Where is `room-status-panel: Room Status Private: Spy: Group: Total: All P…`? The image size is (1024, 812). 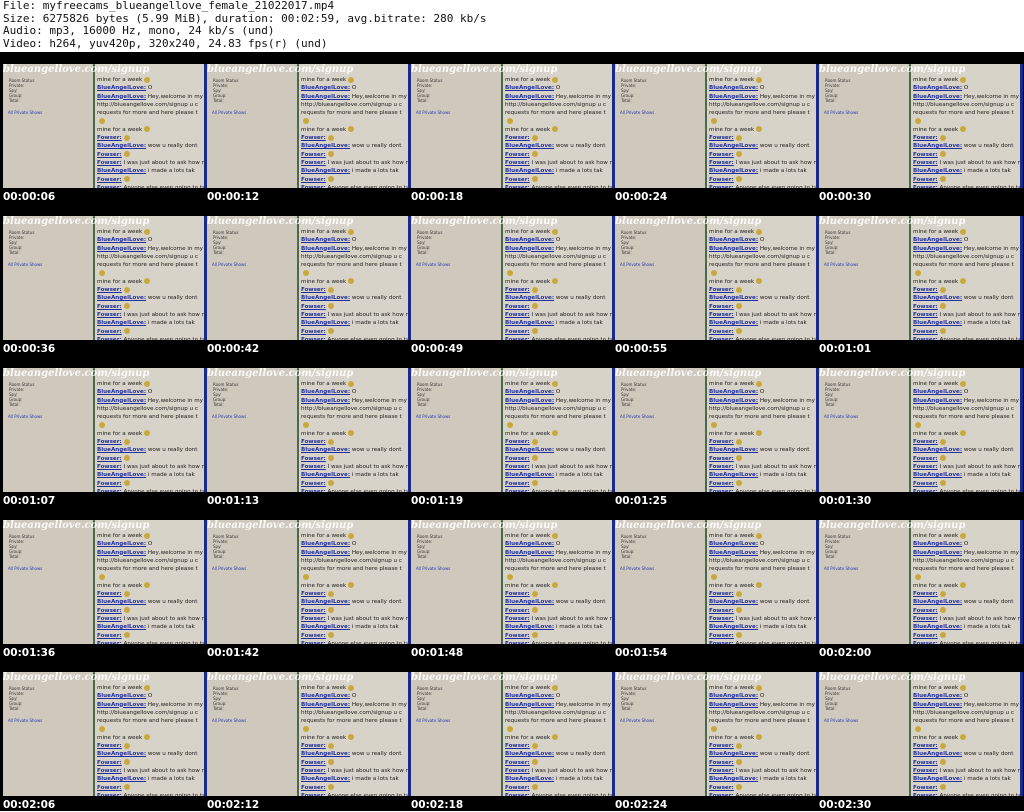
room-status-panel: Room Status Private: Spy: Group: Total: All P… is located at coordinates (252, 430).